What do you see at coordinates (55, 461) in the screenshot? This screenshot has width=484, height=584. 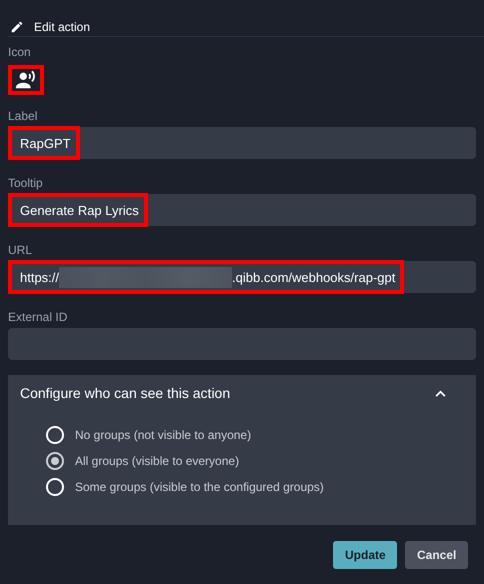 I see `radio-button` at bounding box center [55, 461].